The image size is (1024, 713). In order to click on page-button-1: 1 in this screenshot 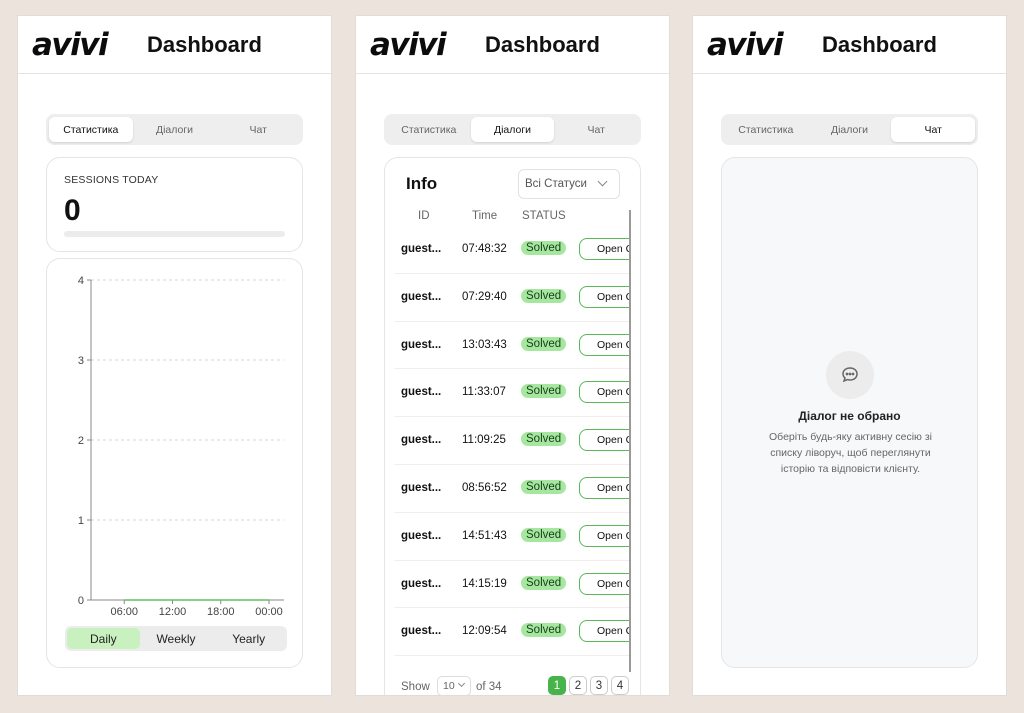, I will do `click(557, 685)`.